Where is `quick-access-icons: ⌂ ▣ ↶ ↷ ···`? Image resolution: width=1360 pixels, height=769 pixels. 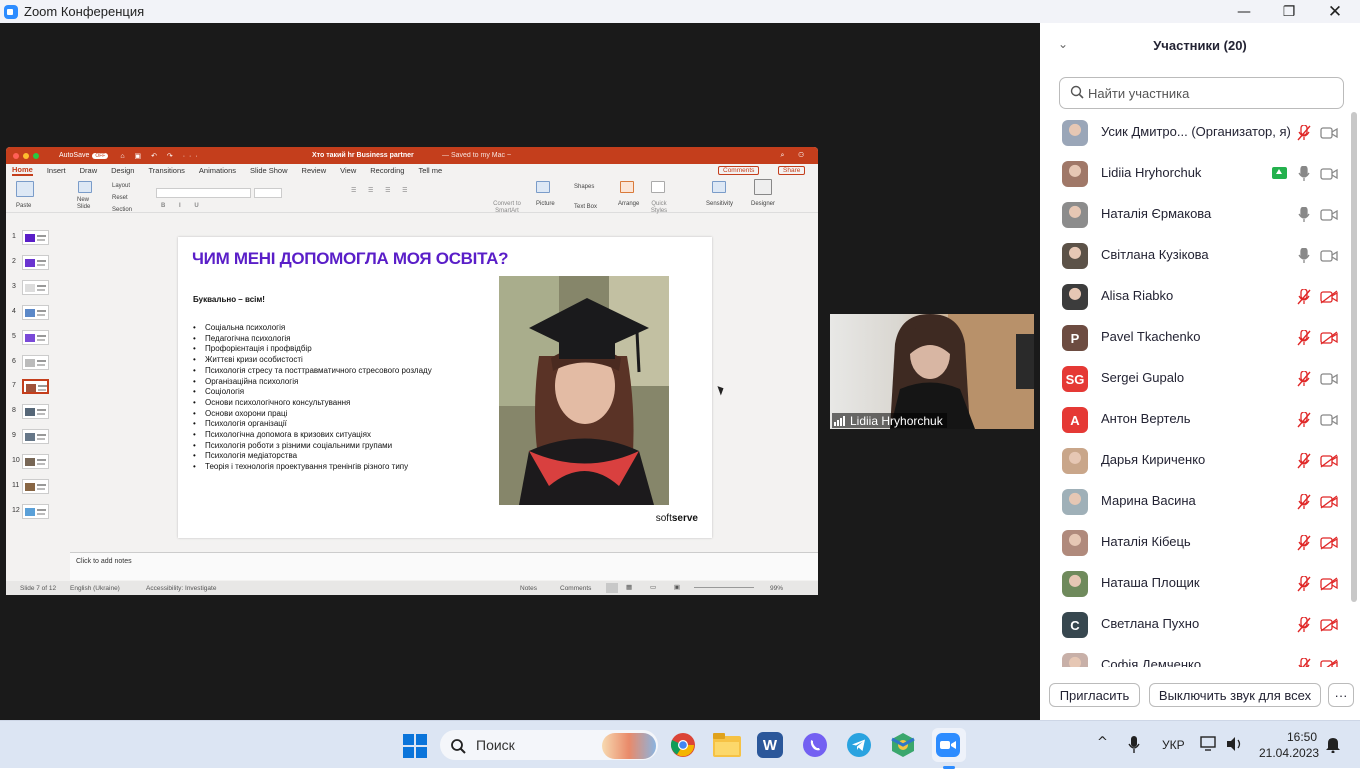 quick-access-icons: ⌂ ▣ ↶ ↷ ··· is located at coordinates (160, 156).